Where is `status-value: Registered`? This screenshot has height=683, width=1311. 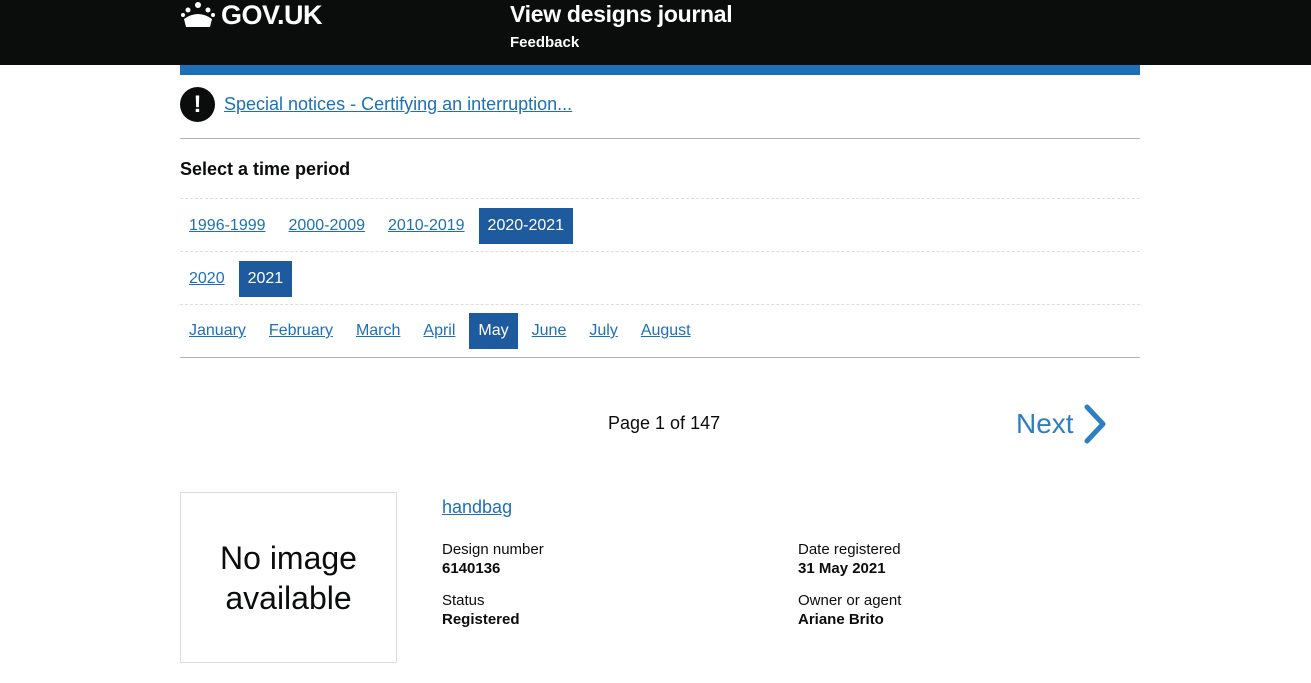
status-value: Registered is located at coordinates (481, 619).